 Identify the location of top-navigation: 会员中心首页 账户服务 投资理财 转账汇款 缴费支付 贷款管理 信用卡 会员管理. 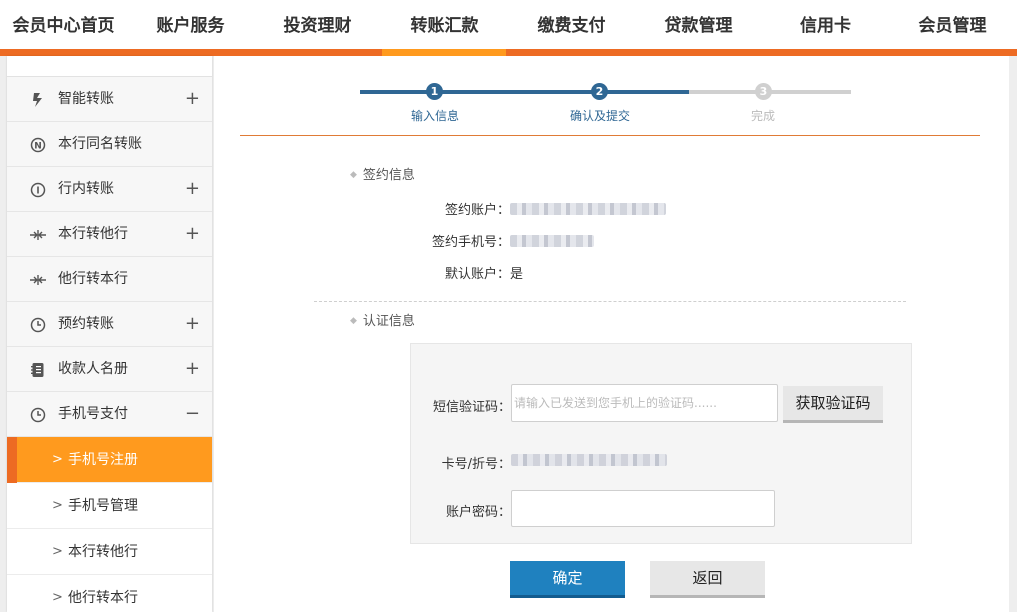
(508, 28).